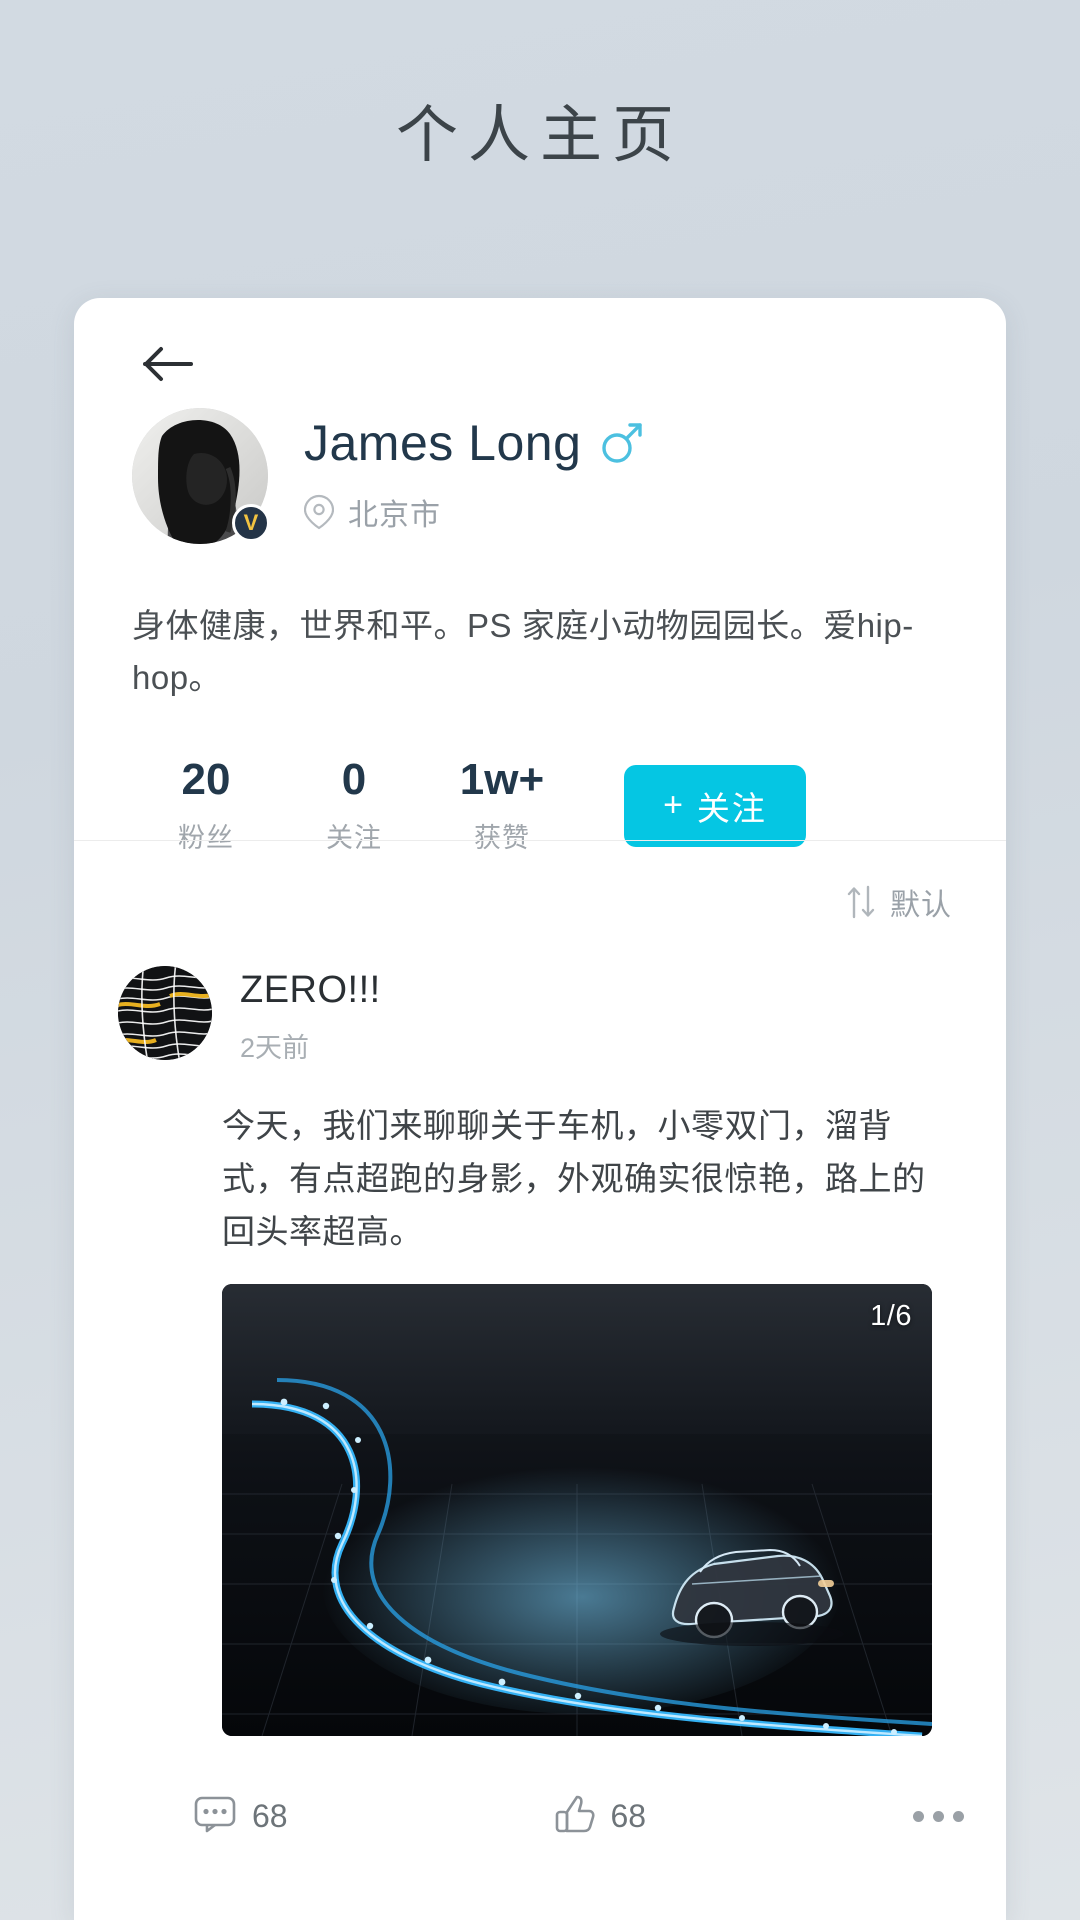 The image size is (1080, 1920). I want to click on location-text: 北京市, so click(394, 515).